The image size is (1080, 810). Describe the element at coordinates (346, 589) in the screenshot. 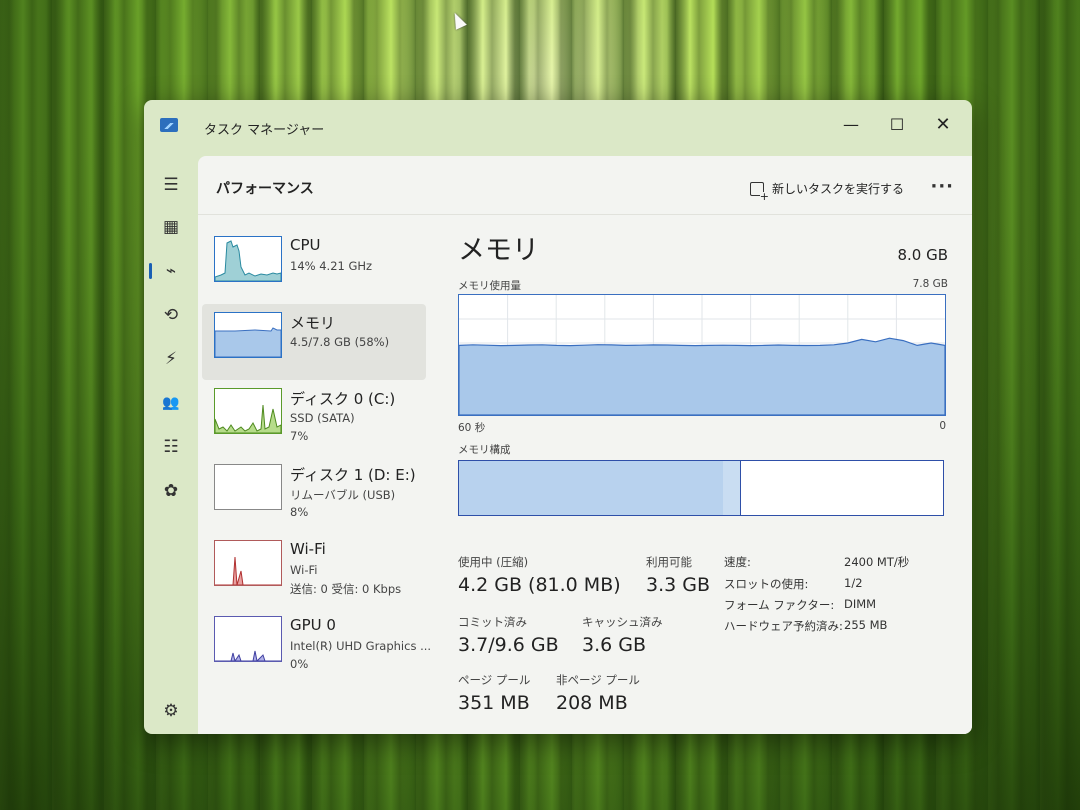

I see `device-throughput: 送信: 0 受信: 0 Kbps` at that location.